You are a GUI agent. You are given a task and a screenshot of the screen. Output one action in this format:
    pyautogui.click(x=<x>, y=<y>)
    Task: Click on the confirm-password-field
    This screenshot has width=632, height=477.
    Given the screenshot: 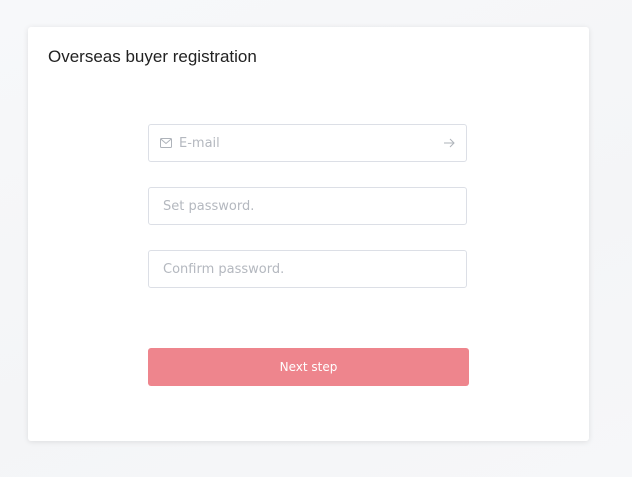 What is the action you would take?
    pyautogui.click(x=307, y=269)
    